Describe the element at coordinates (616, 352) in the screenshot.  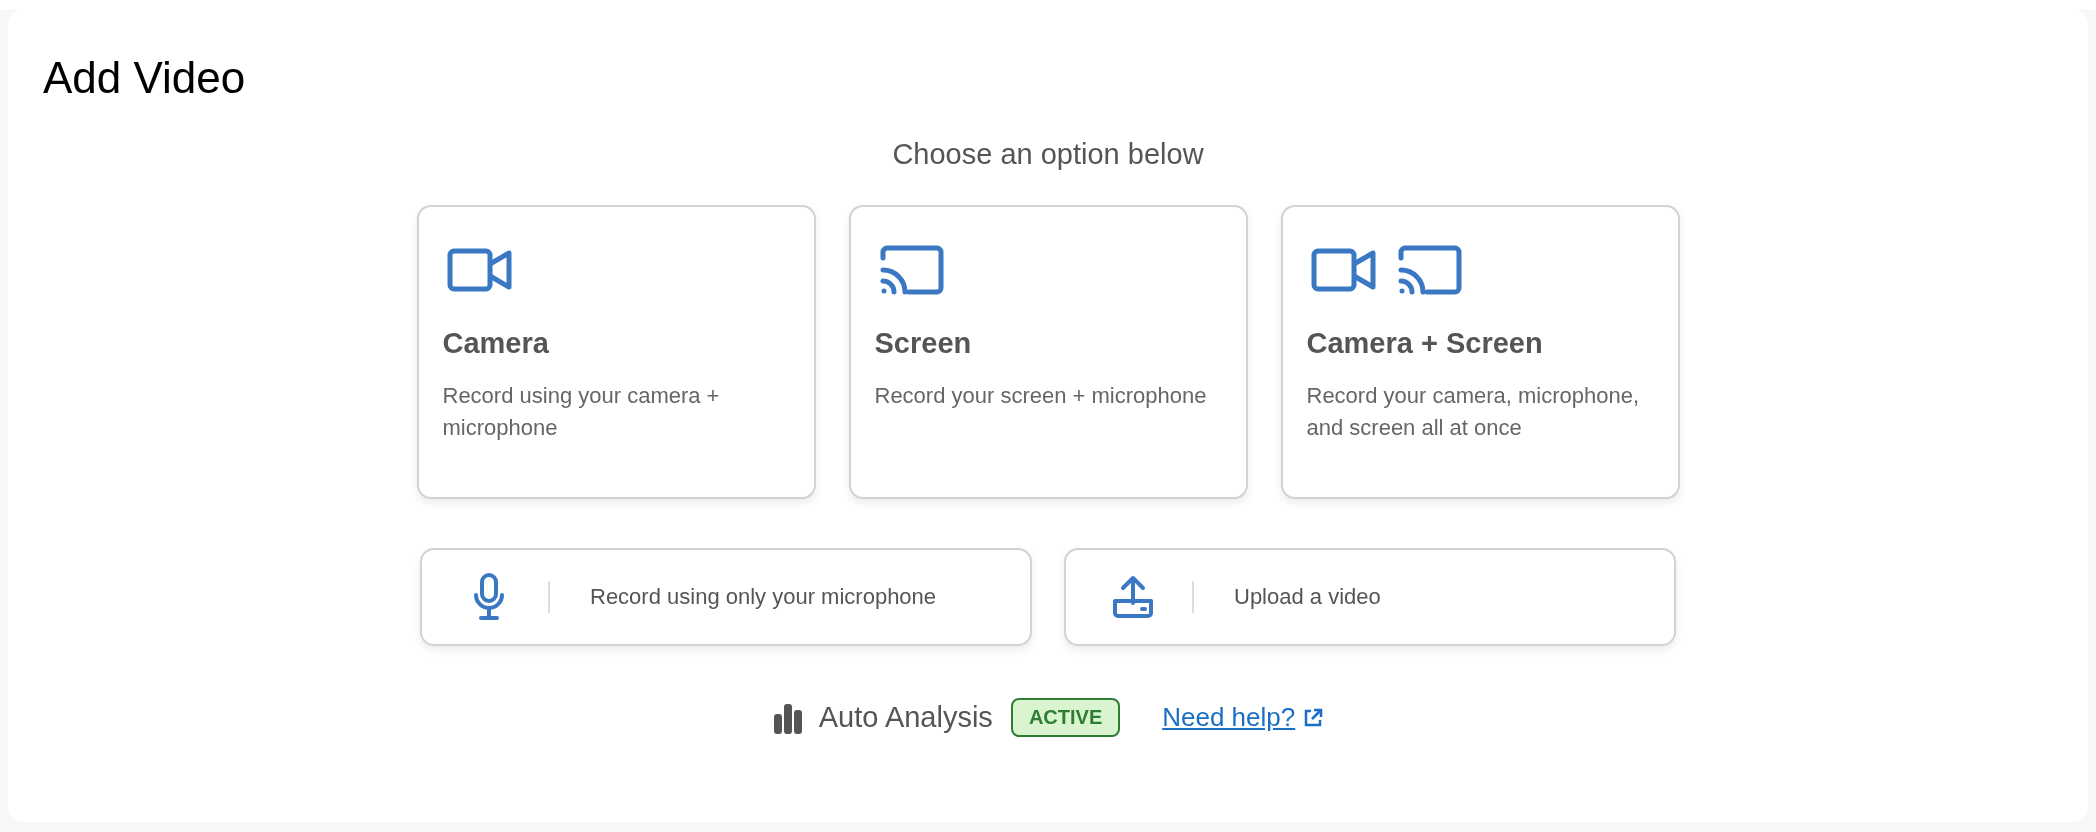
I see `option-card: Camera Record using your camera + microphone` at that location.